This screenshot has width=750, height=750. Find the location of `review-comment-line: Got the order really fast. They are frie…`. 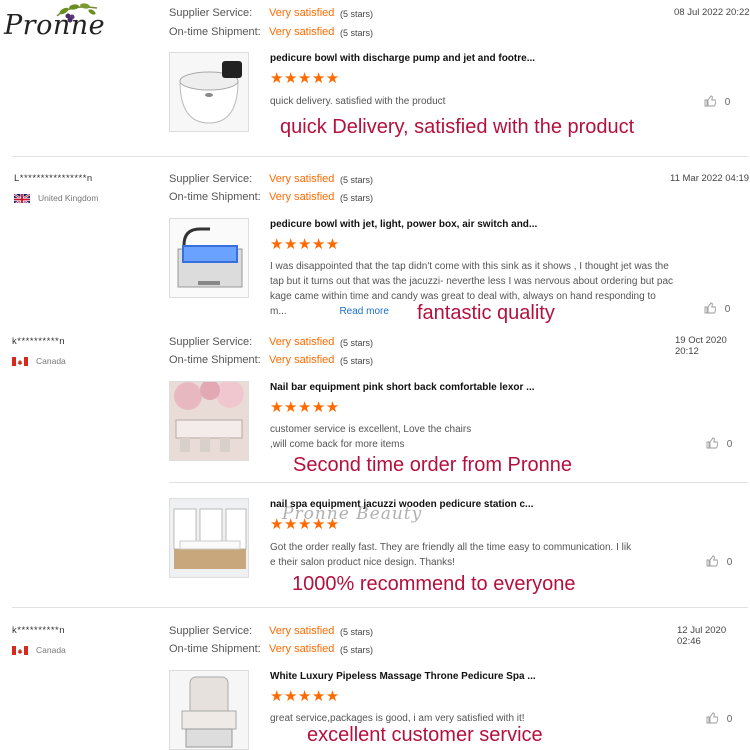

review-comment-line: Got the order really fast. They are frie… is located at coordinates (451, 547).